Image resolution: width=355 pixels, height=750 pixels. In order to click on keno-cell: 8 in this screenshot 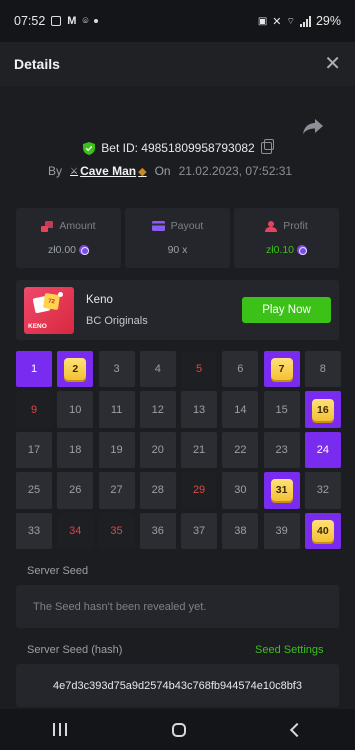, I will do `click(322, 369)`.